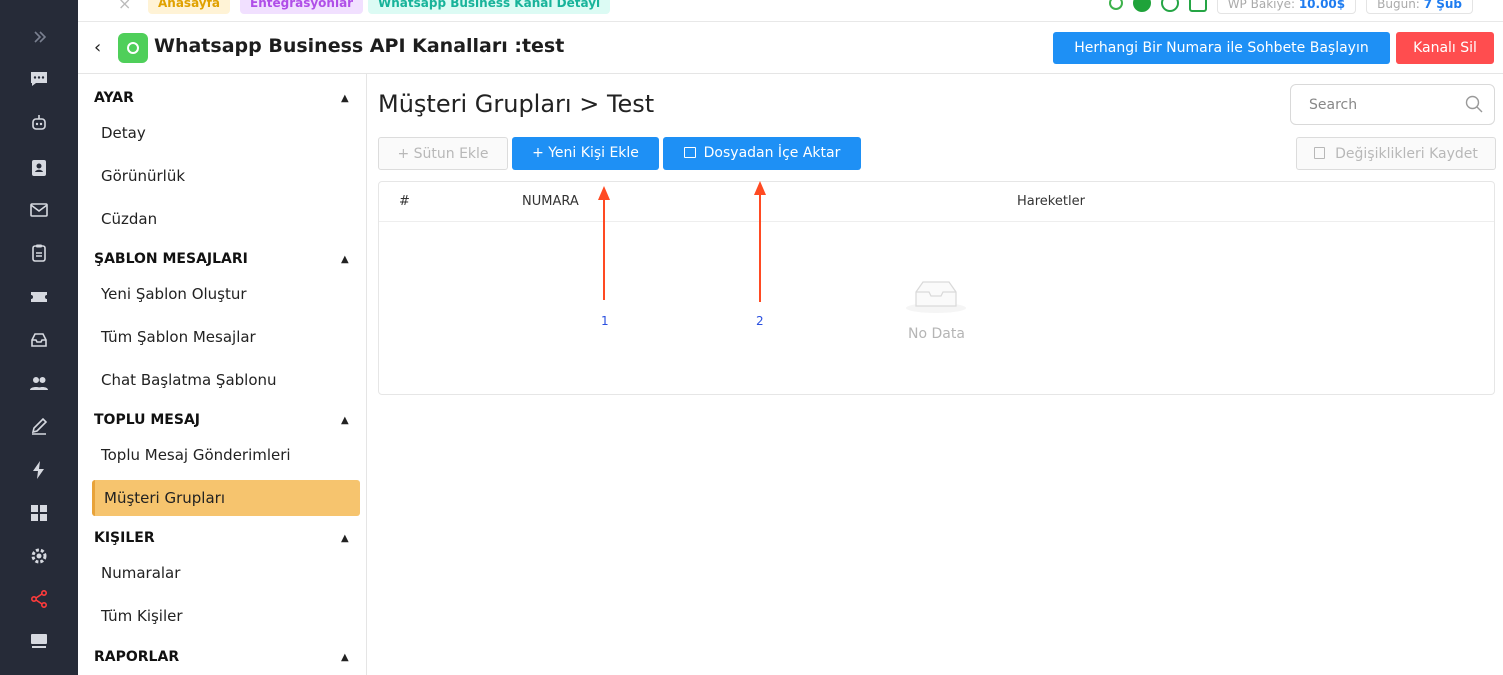  I want to click on nav-item-detay: Detay, so click(123, 133).